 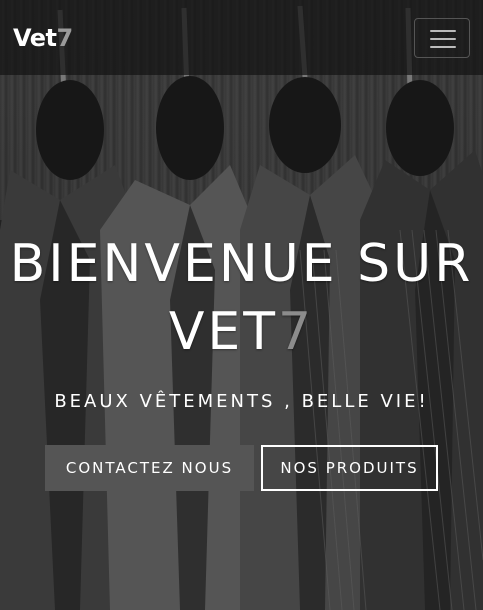 I want to click on hero-headline-line2: VET7, so click(x=241, y=332).